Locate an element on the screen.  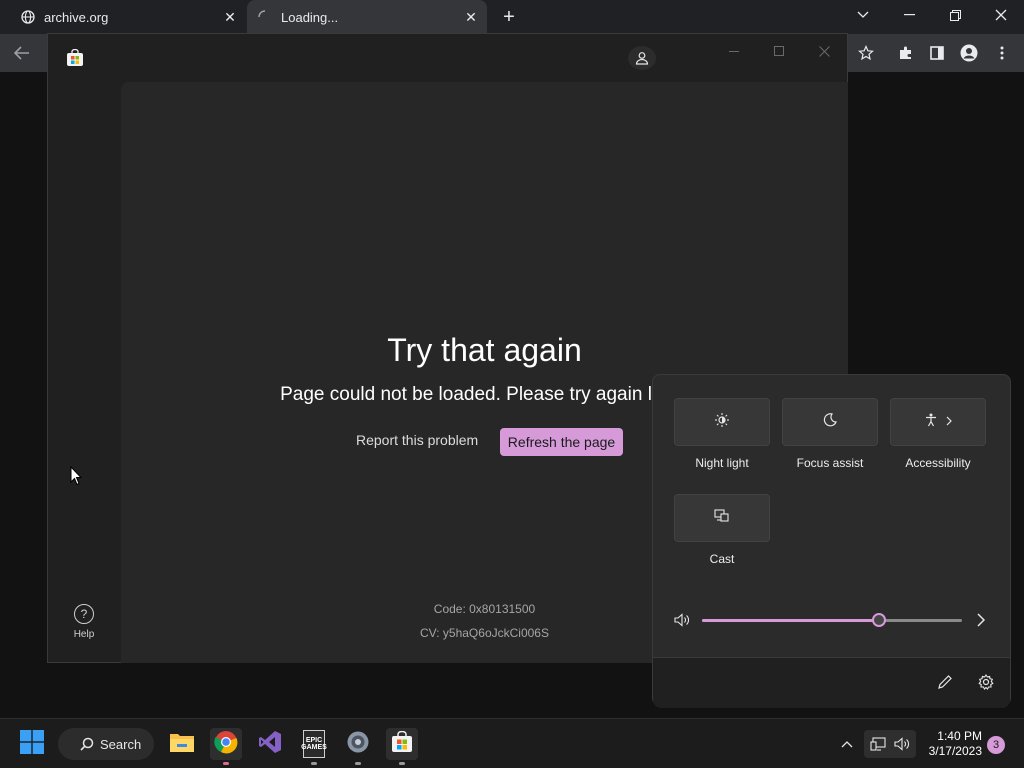
accessibility-toggle is located at coordinates (938, 422).